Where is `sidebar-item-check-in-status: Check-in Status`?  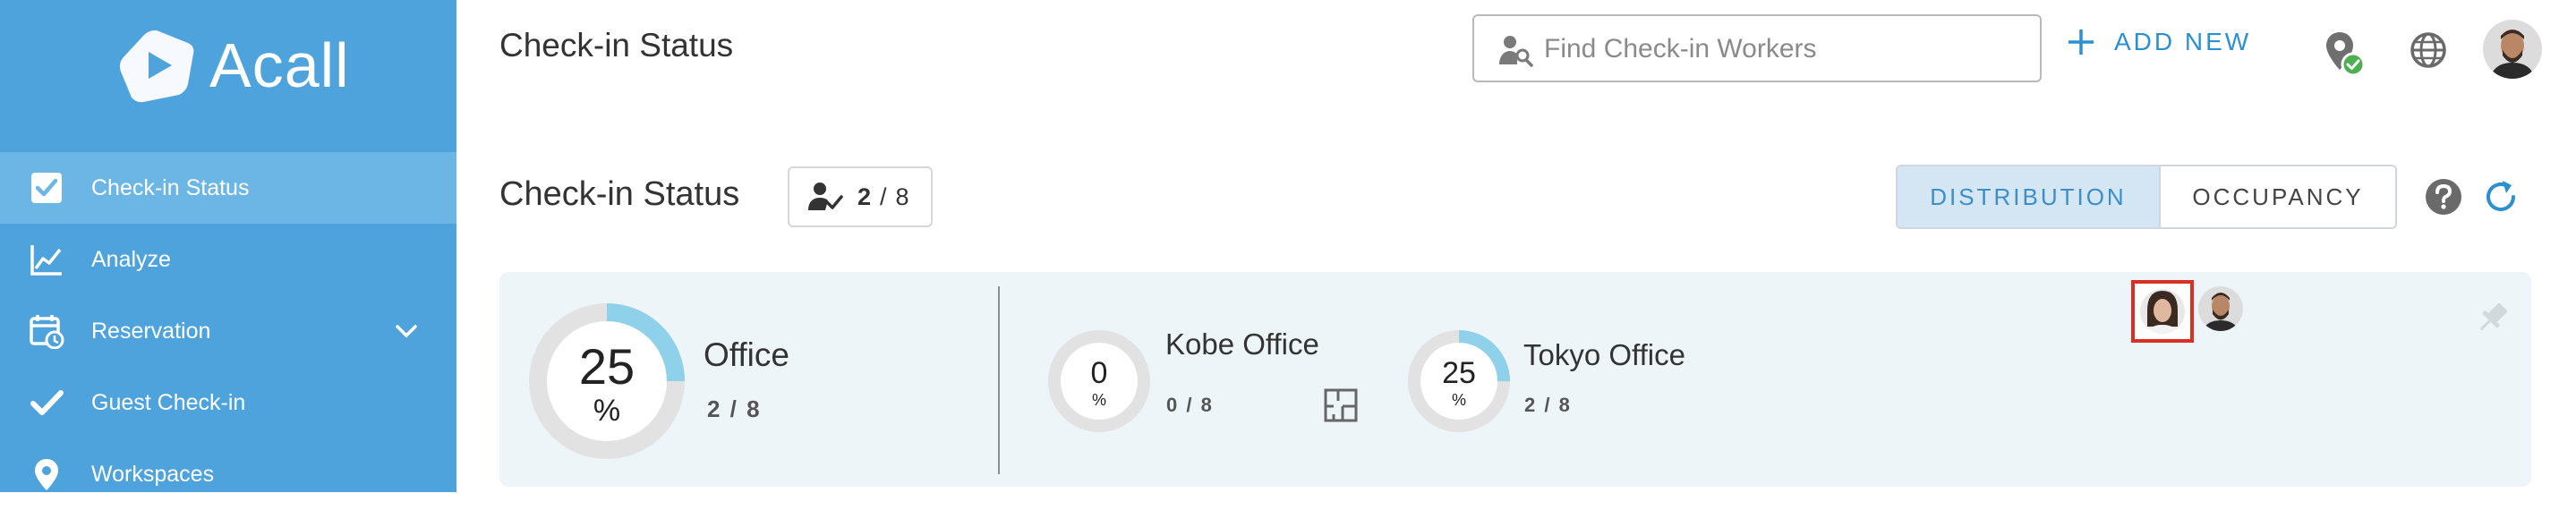
sidebar-item-check-in-status: Check-in Status is located at coordinates (228, 188).